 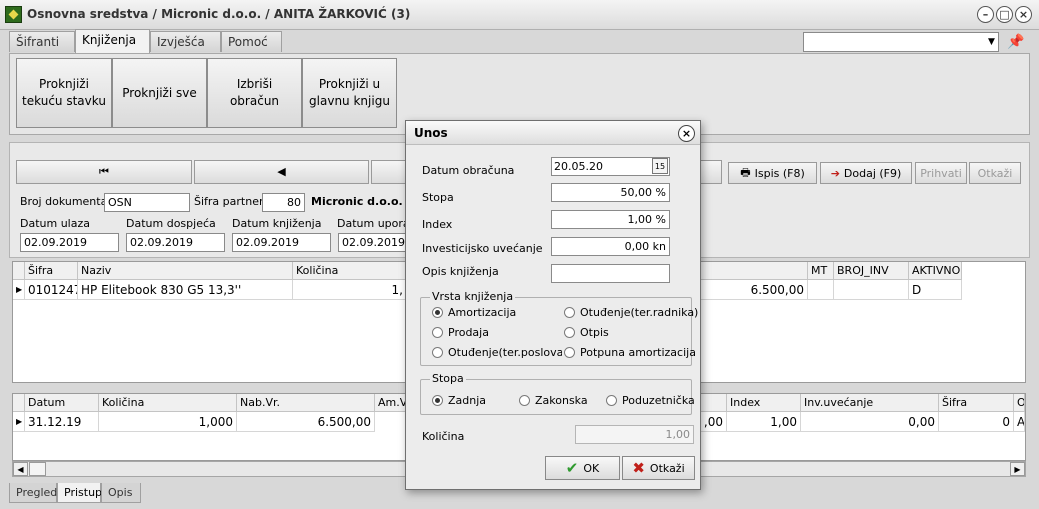 What do you see at coordinates (594, 332) in the screenshot?
I see `radio-otpis-label: Otpis` at bounding box center [594, 332].